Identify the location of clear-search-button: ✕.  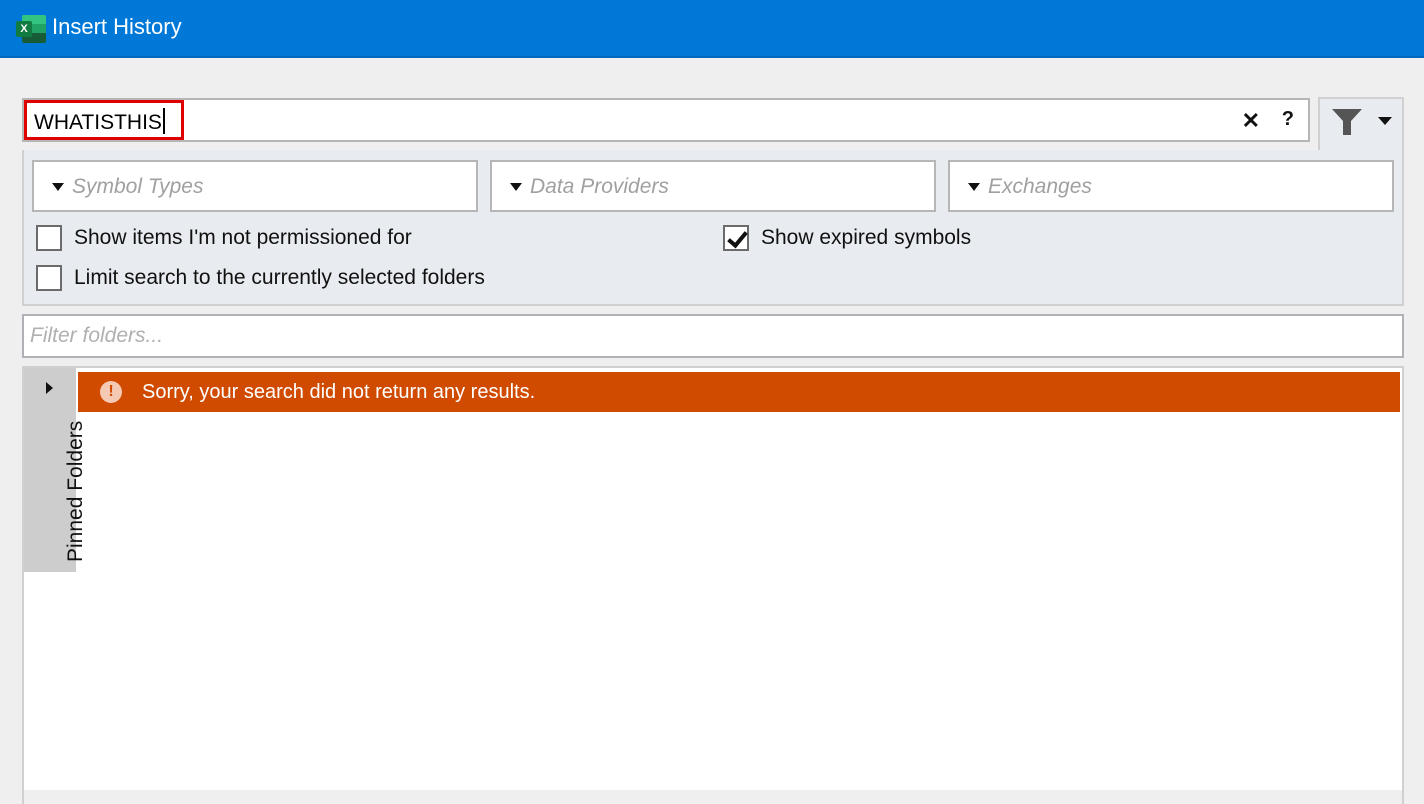
(1251, 121).